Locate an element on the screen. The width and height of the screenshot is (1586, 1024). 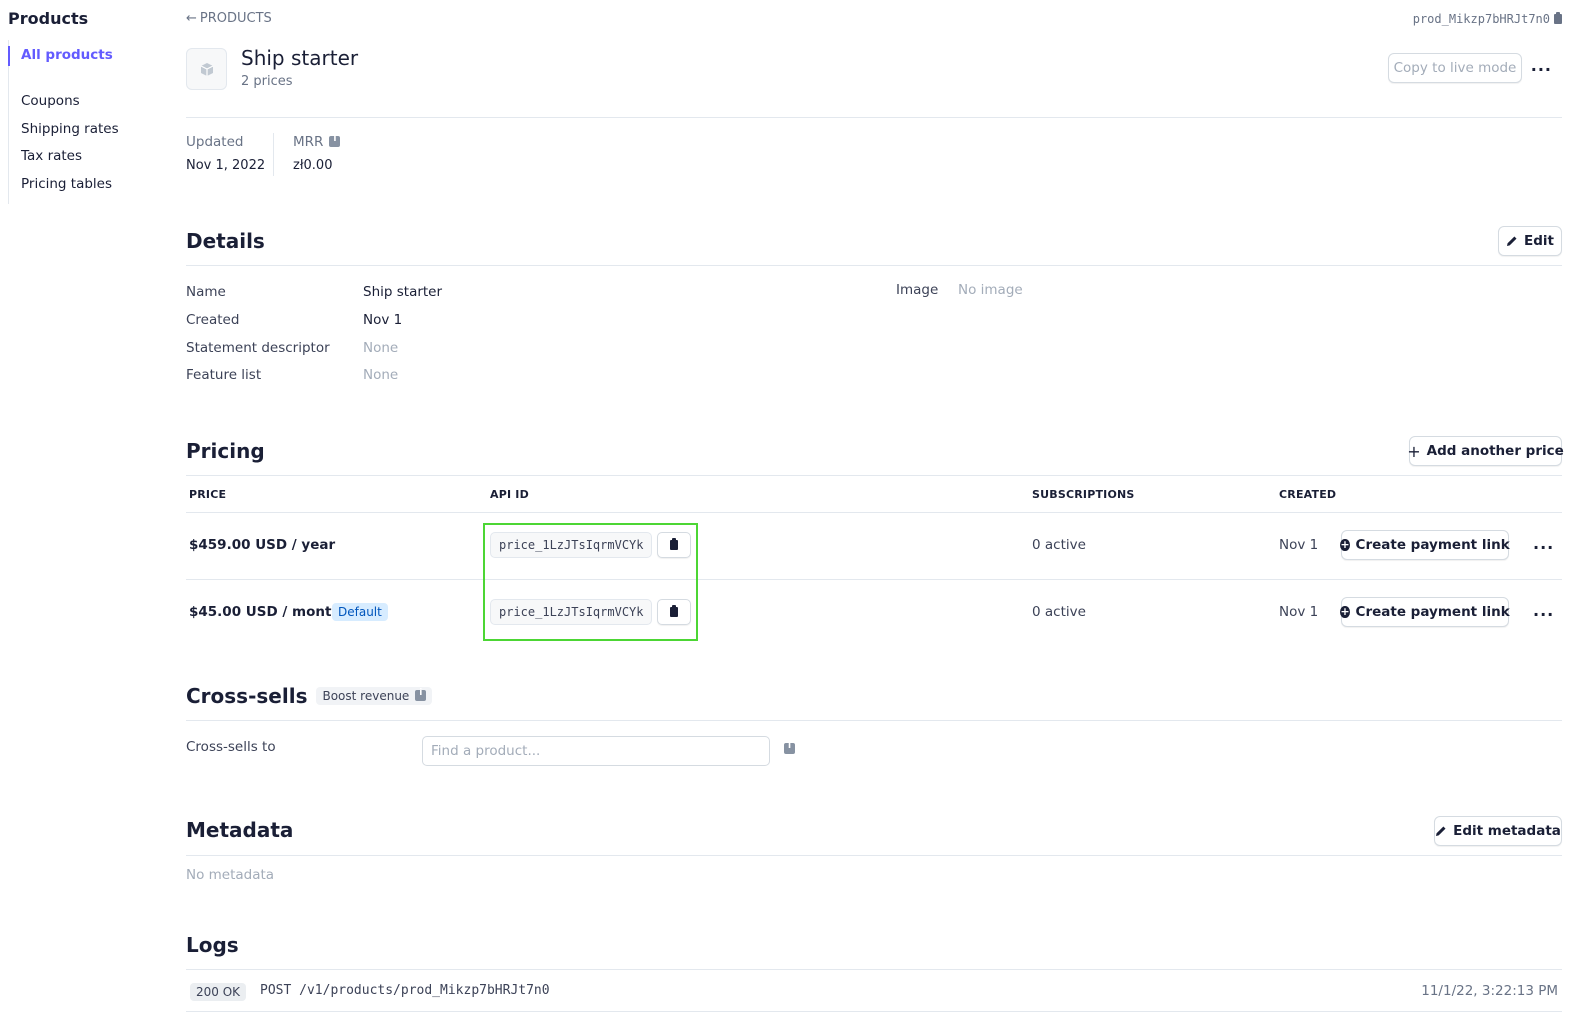
default-badge: Default is located at coordinates (360, 612).